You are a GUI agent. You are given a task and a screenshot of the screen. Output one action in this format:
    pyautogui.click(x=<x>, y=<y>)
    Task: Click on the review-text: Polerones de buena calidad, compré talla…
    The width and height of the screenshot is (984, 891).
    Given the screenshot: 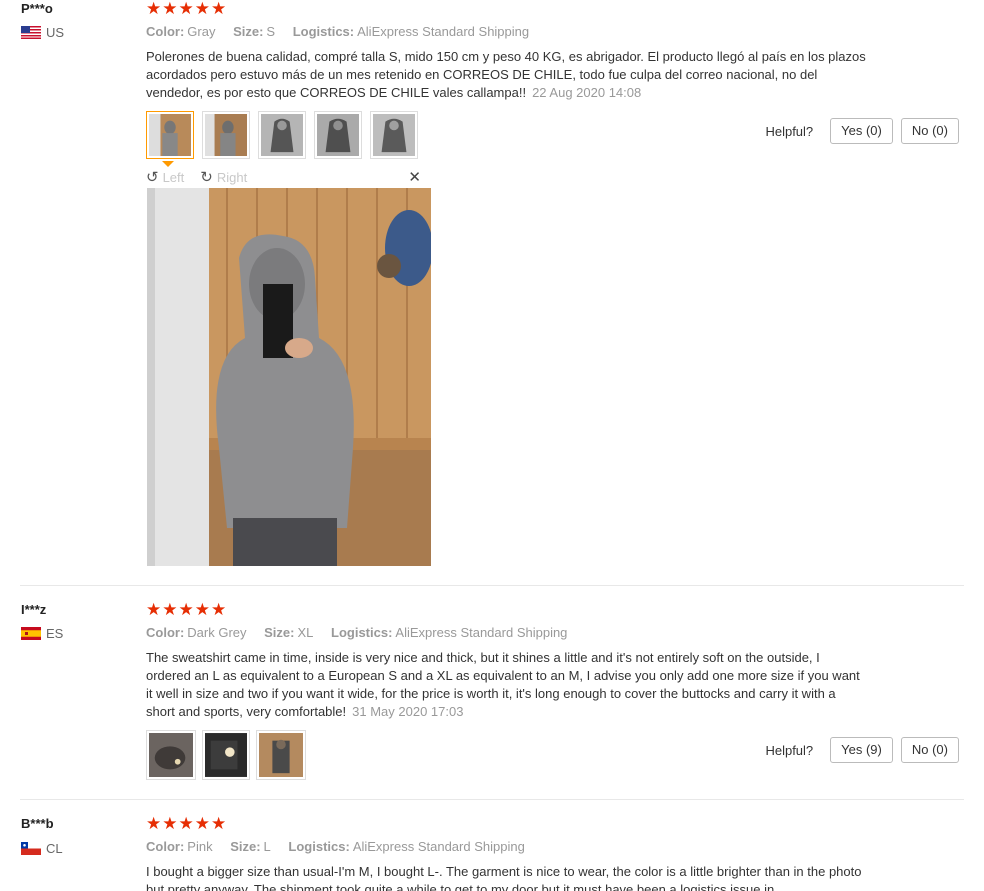 What is the action you would take?
    pyautogui.click(x=506, y=74)
    